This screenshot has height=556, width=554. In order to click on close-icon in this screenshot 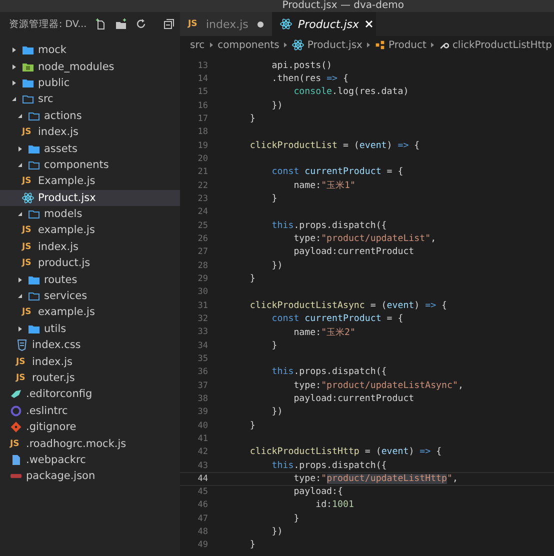, I will do `click(369, 24)`.